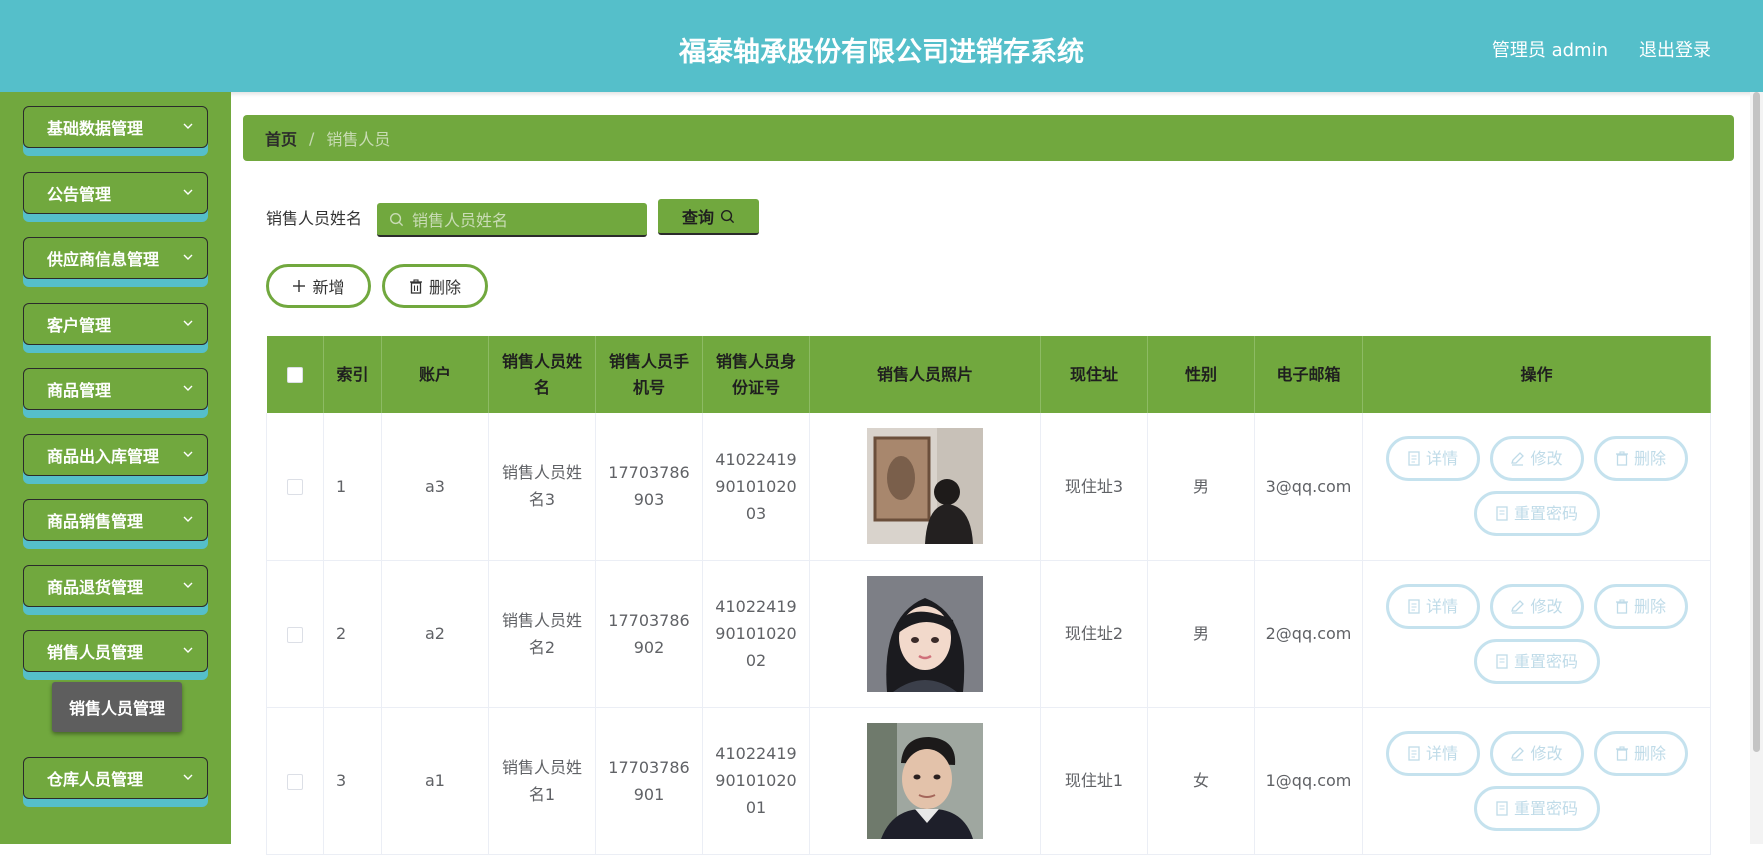 Image resolution: width=1763 pixels, height=855 pixels. Describe the element at coordinates (649, 374) in the screenshot. I see `column-header: 销售人员手机号` at that location.